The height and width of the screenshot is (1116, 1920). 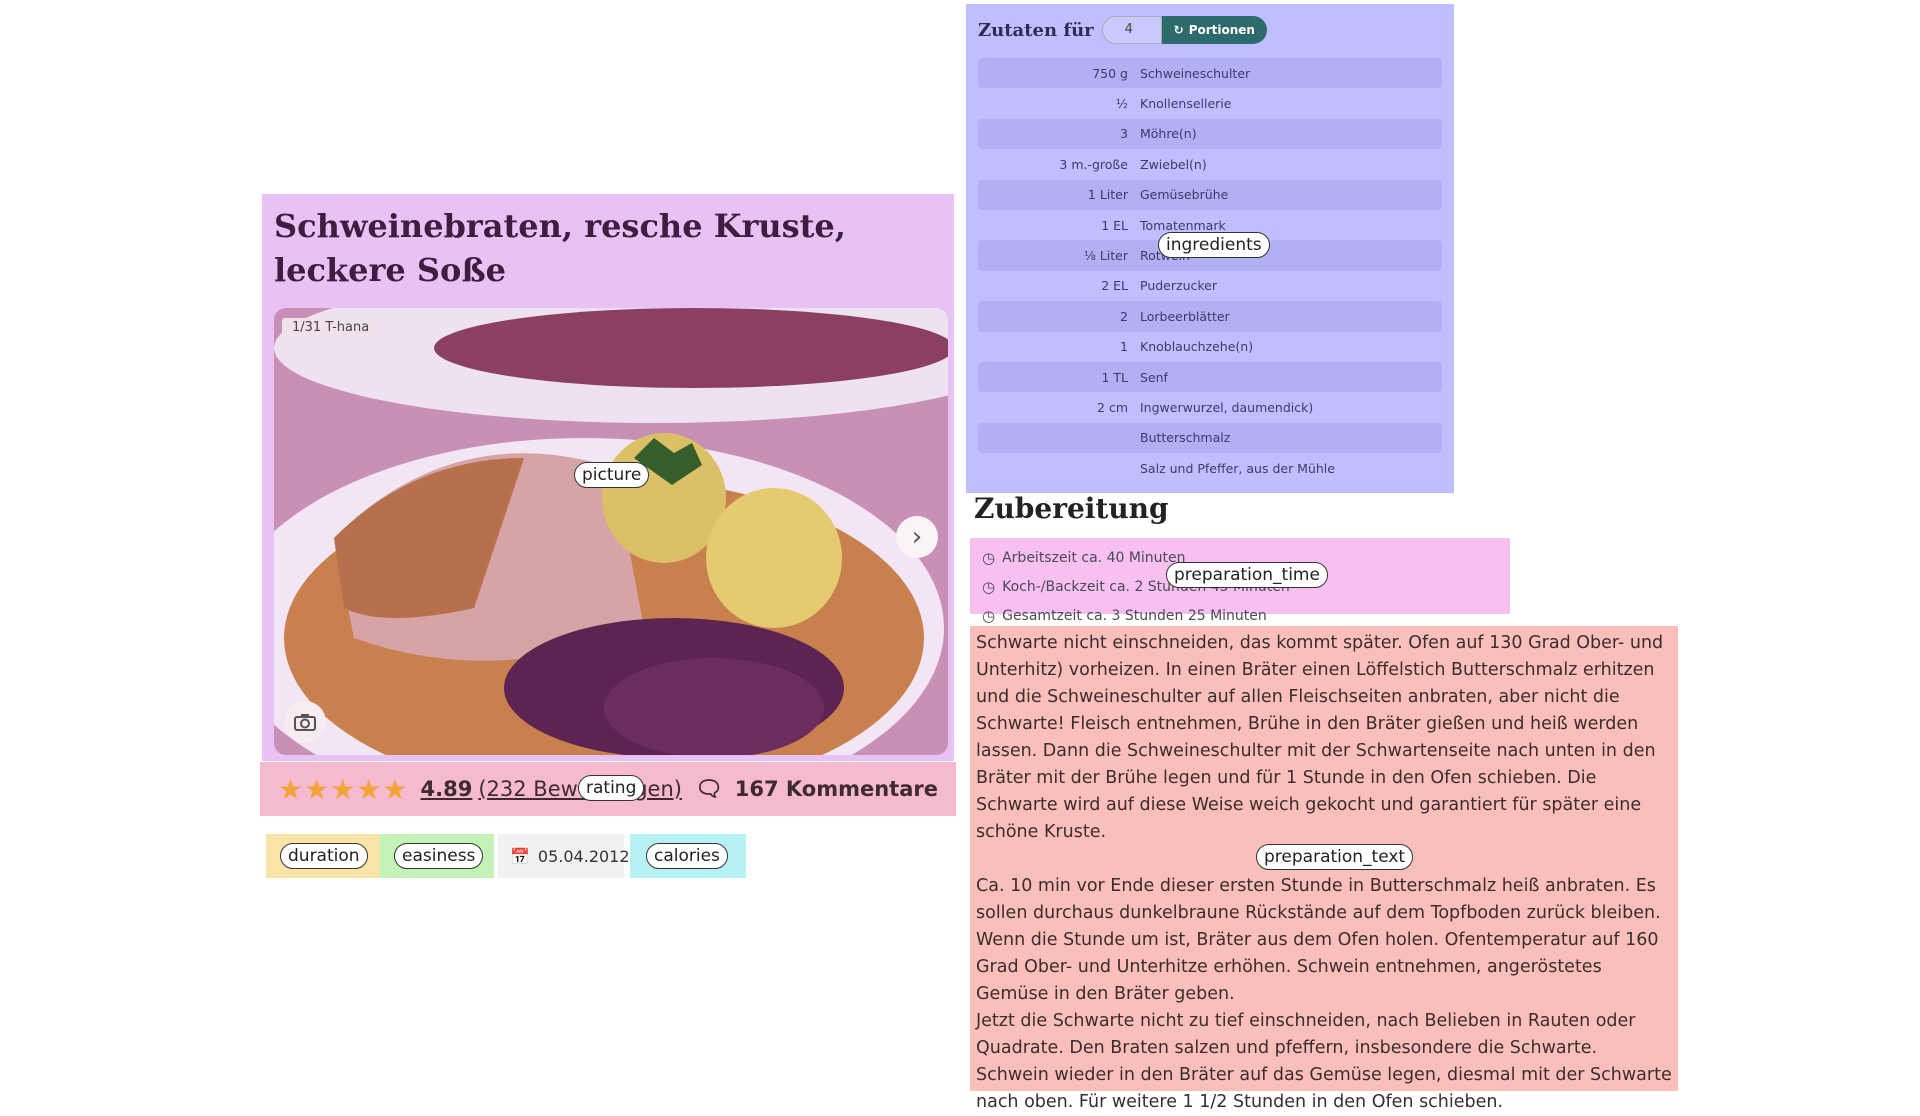 I want to click on comments-count: 167 Kommentare, so click(x=836, y=789).